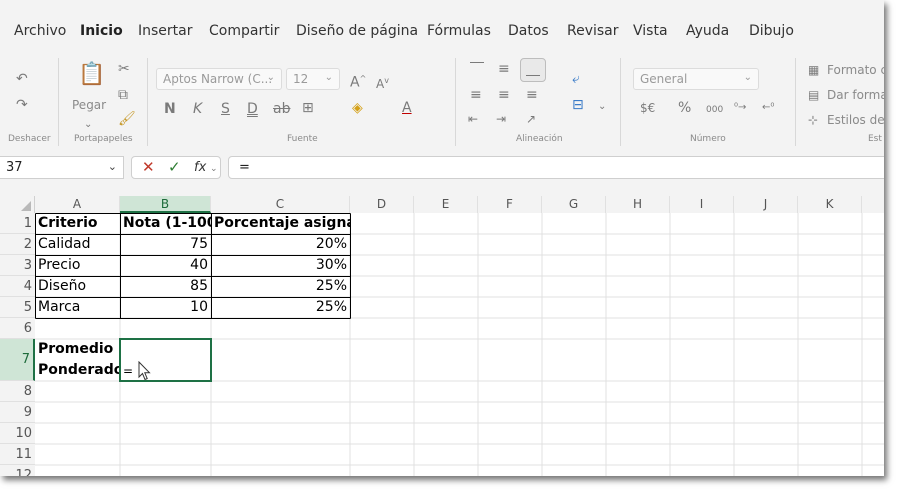  What do you see at coordinates (707, 31) in the screenshot?
I see `tab-ayuda: Ayuda` at bounding box center [707, 31].